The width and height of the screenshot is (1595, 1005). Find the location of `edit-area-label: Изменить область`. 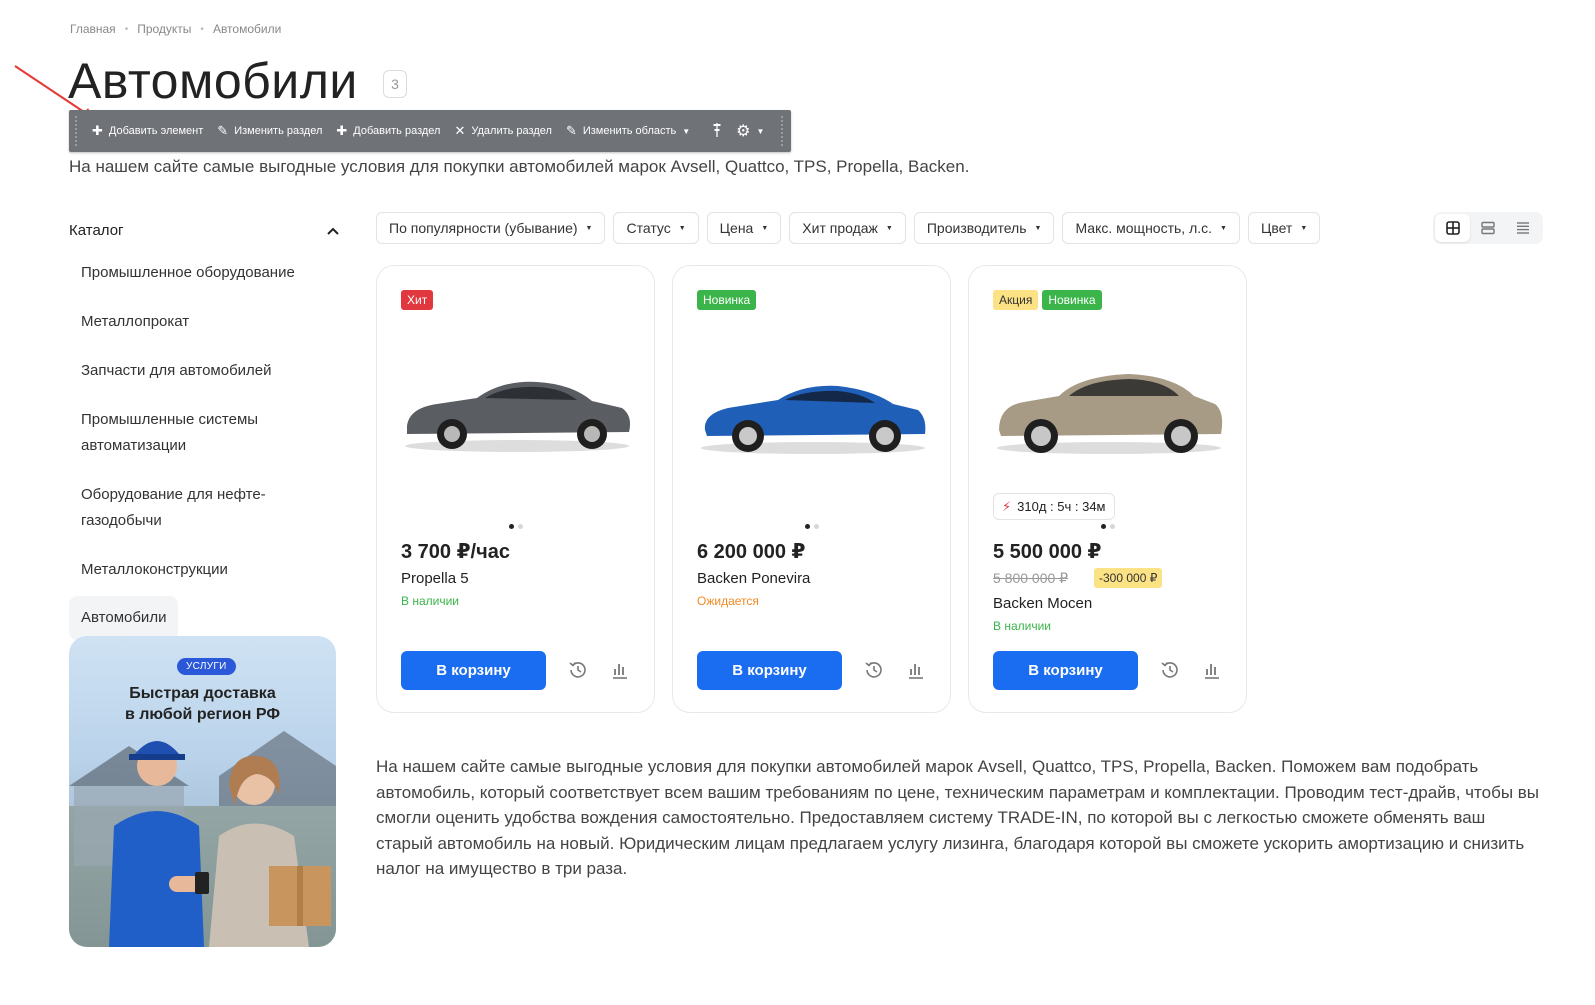

edit-area-label: Изменить область is located at coordinates (629, 131).